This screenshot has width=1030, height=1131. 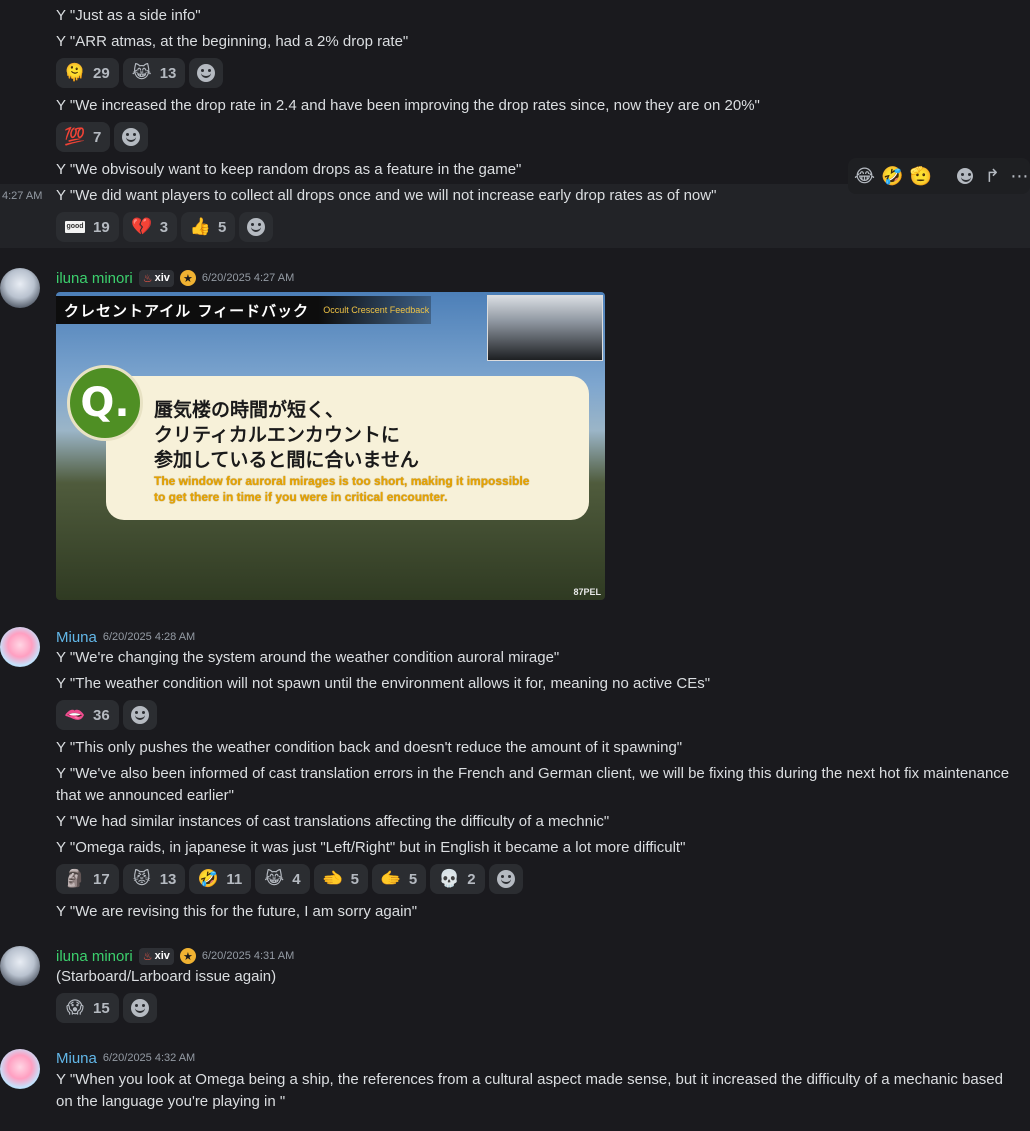 I want to click on reaction-count: 36, so click(x=101, y=715).